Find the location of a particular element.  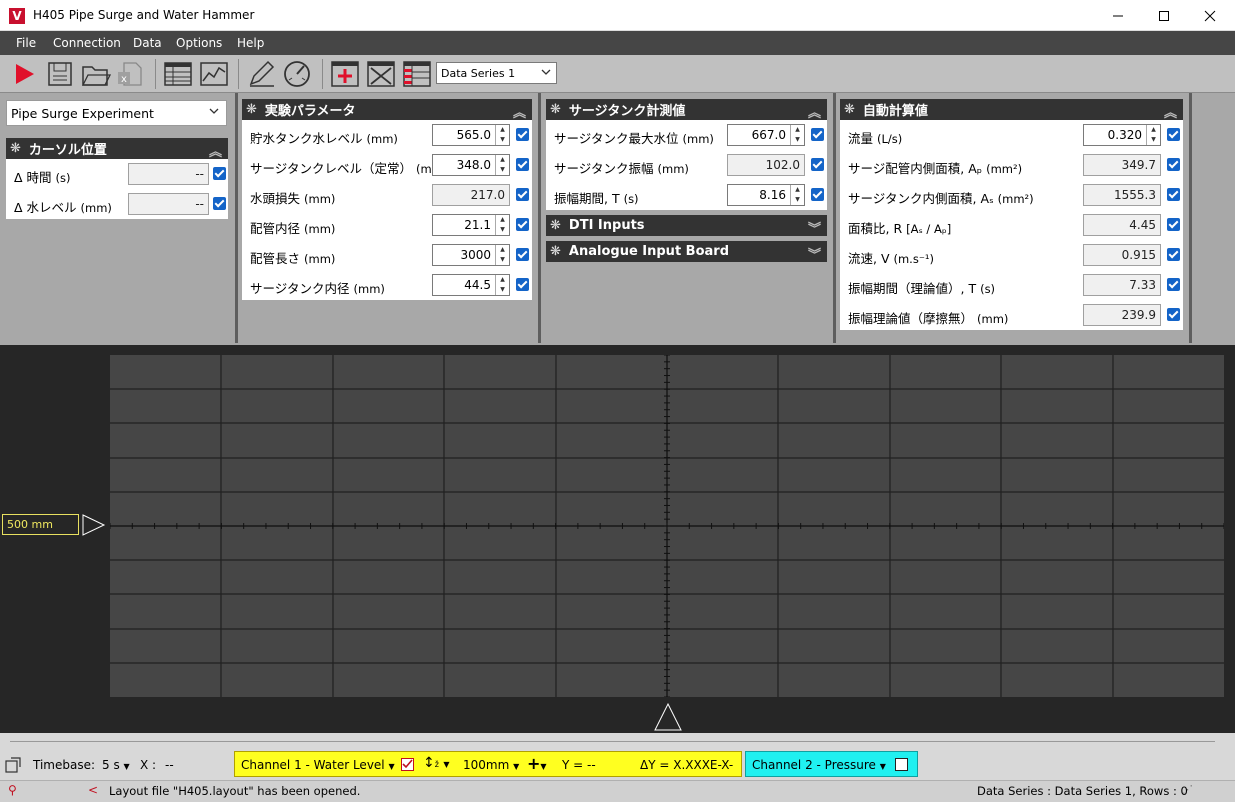

pipe-diameter-input: 21.1 ▲ ▼ is located at coordinates (471, 225).